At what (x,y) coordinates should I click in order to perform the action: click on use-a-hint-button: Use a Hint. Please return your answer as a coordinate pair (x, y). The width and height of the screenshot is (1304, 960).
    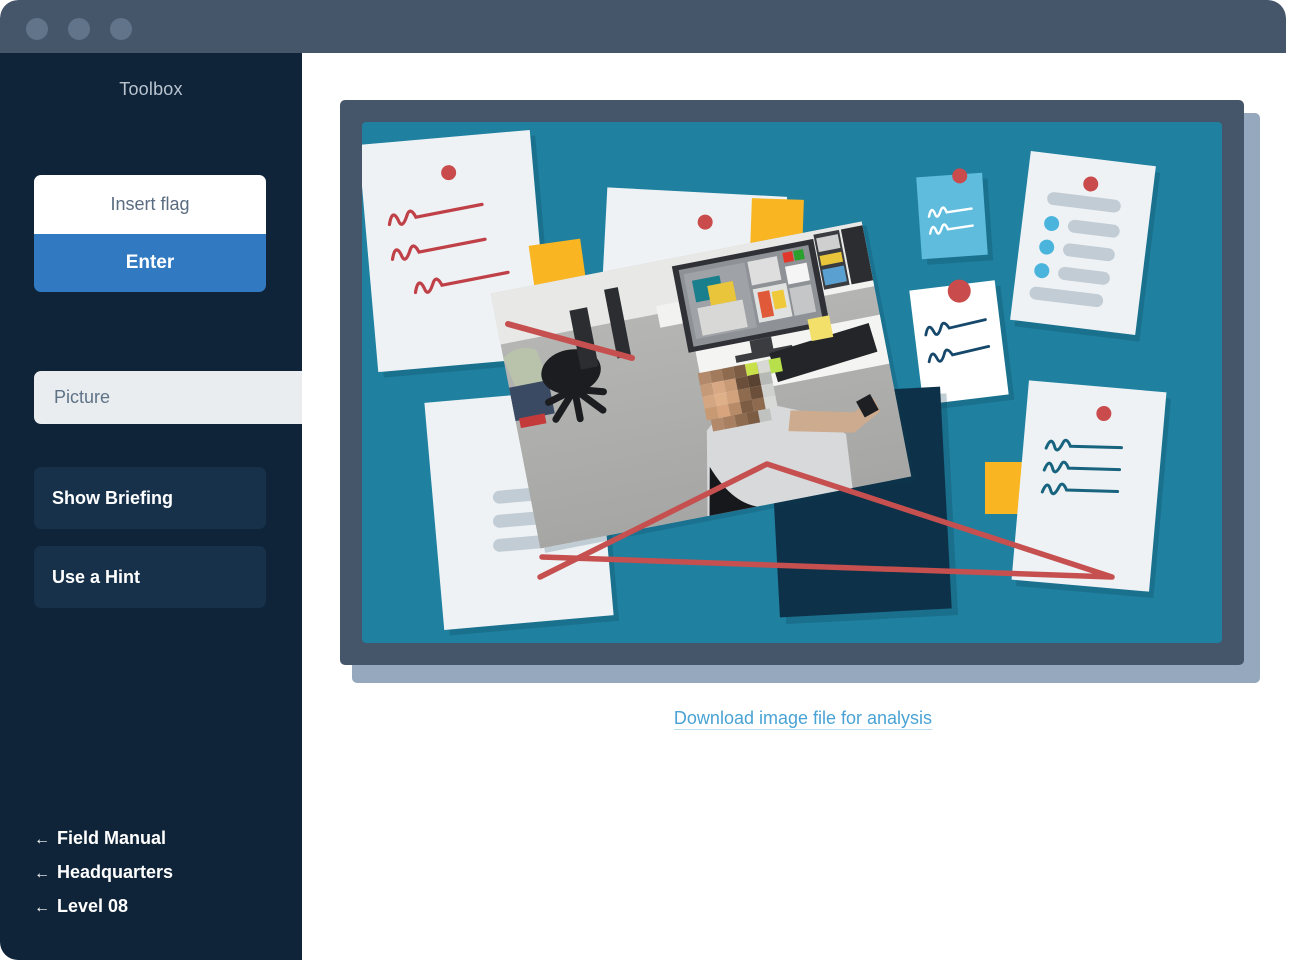
    Looking at the image, I should click on (150, 577).